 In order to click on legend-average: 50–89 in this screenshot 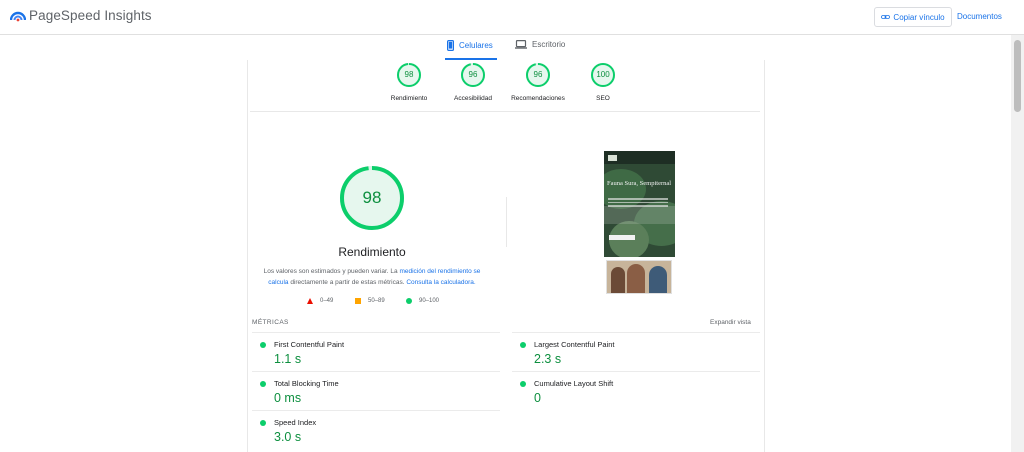, I will do `click(370, 301)`.